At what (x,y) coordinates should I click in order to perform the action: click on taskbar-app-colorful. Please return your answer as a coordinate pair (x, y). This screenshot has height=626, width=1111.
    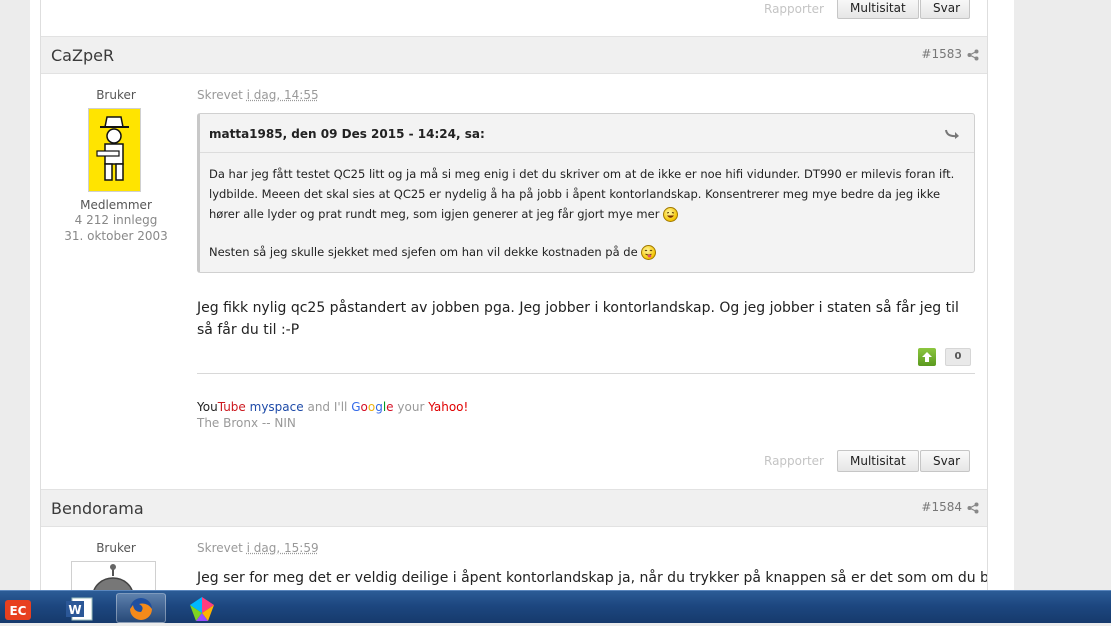
    Looking at the image, I should click on (202, 608).